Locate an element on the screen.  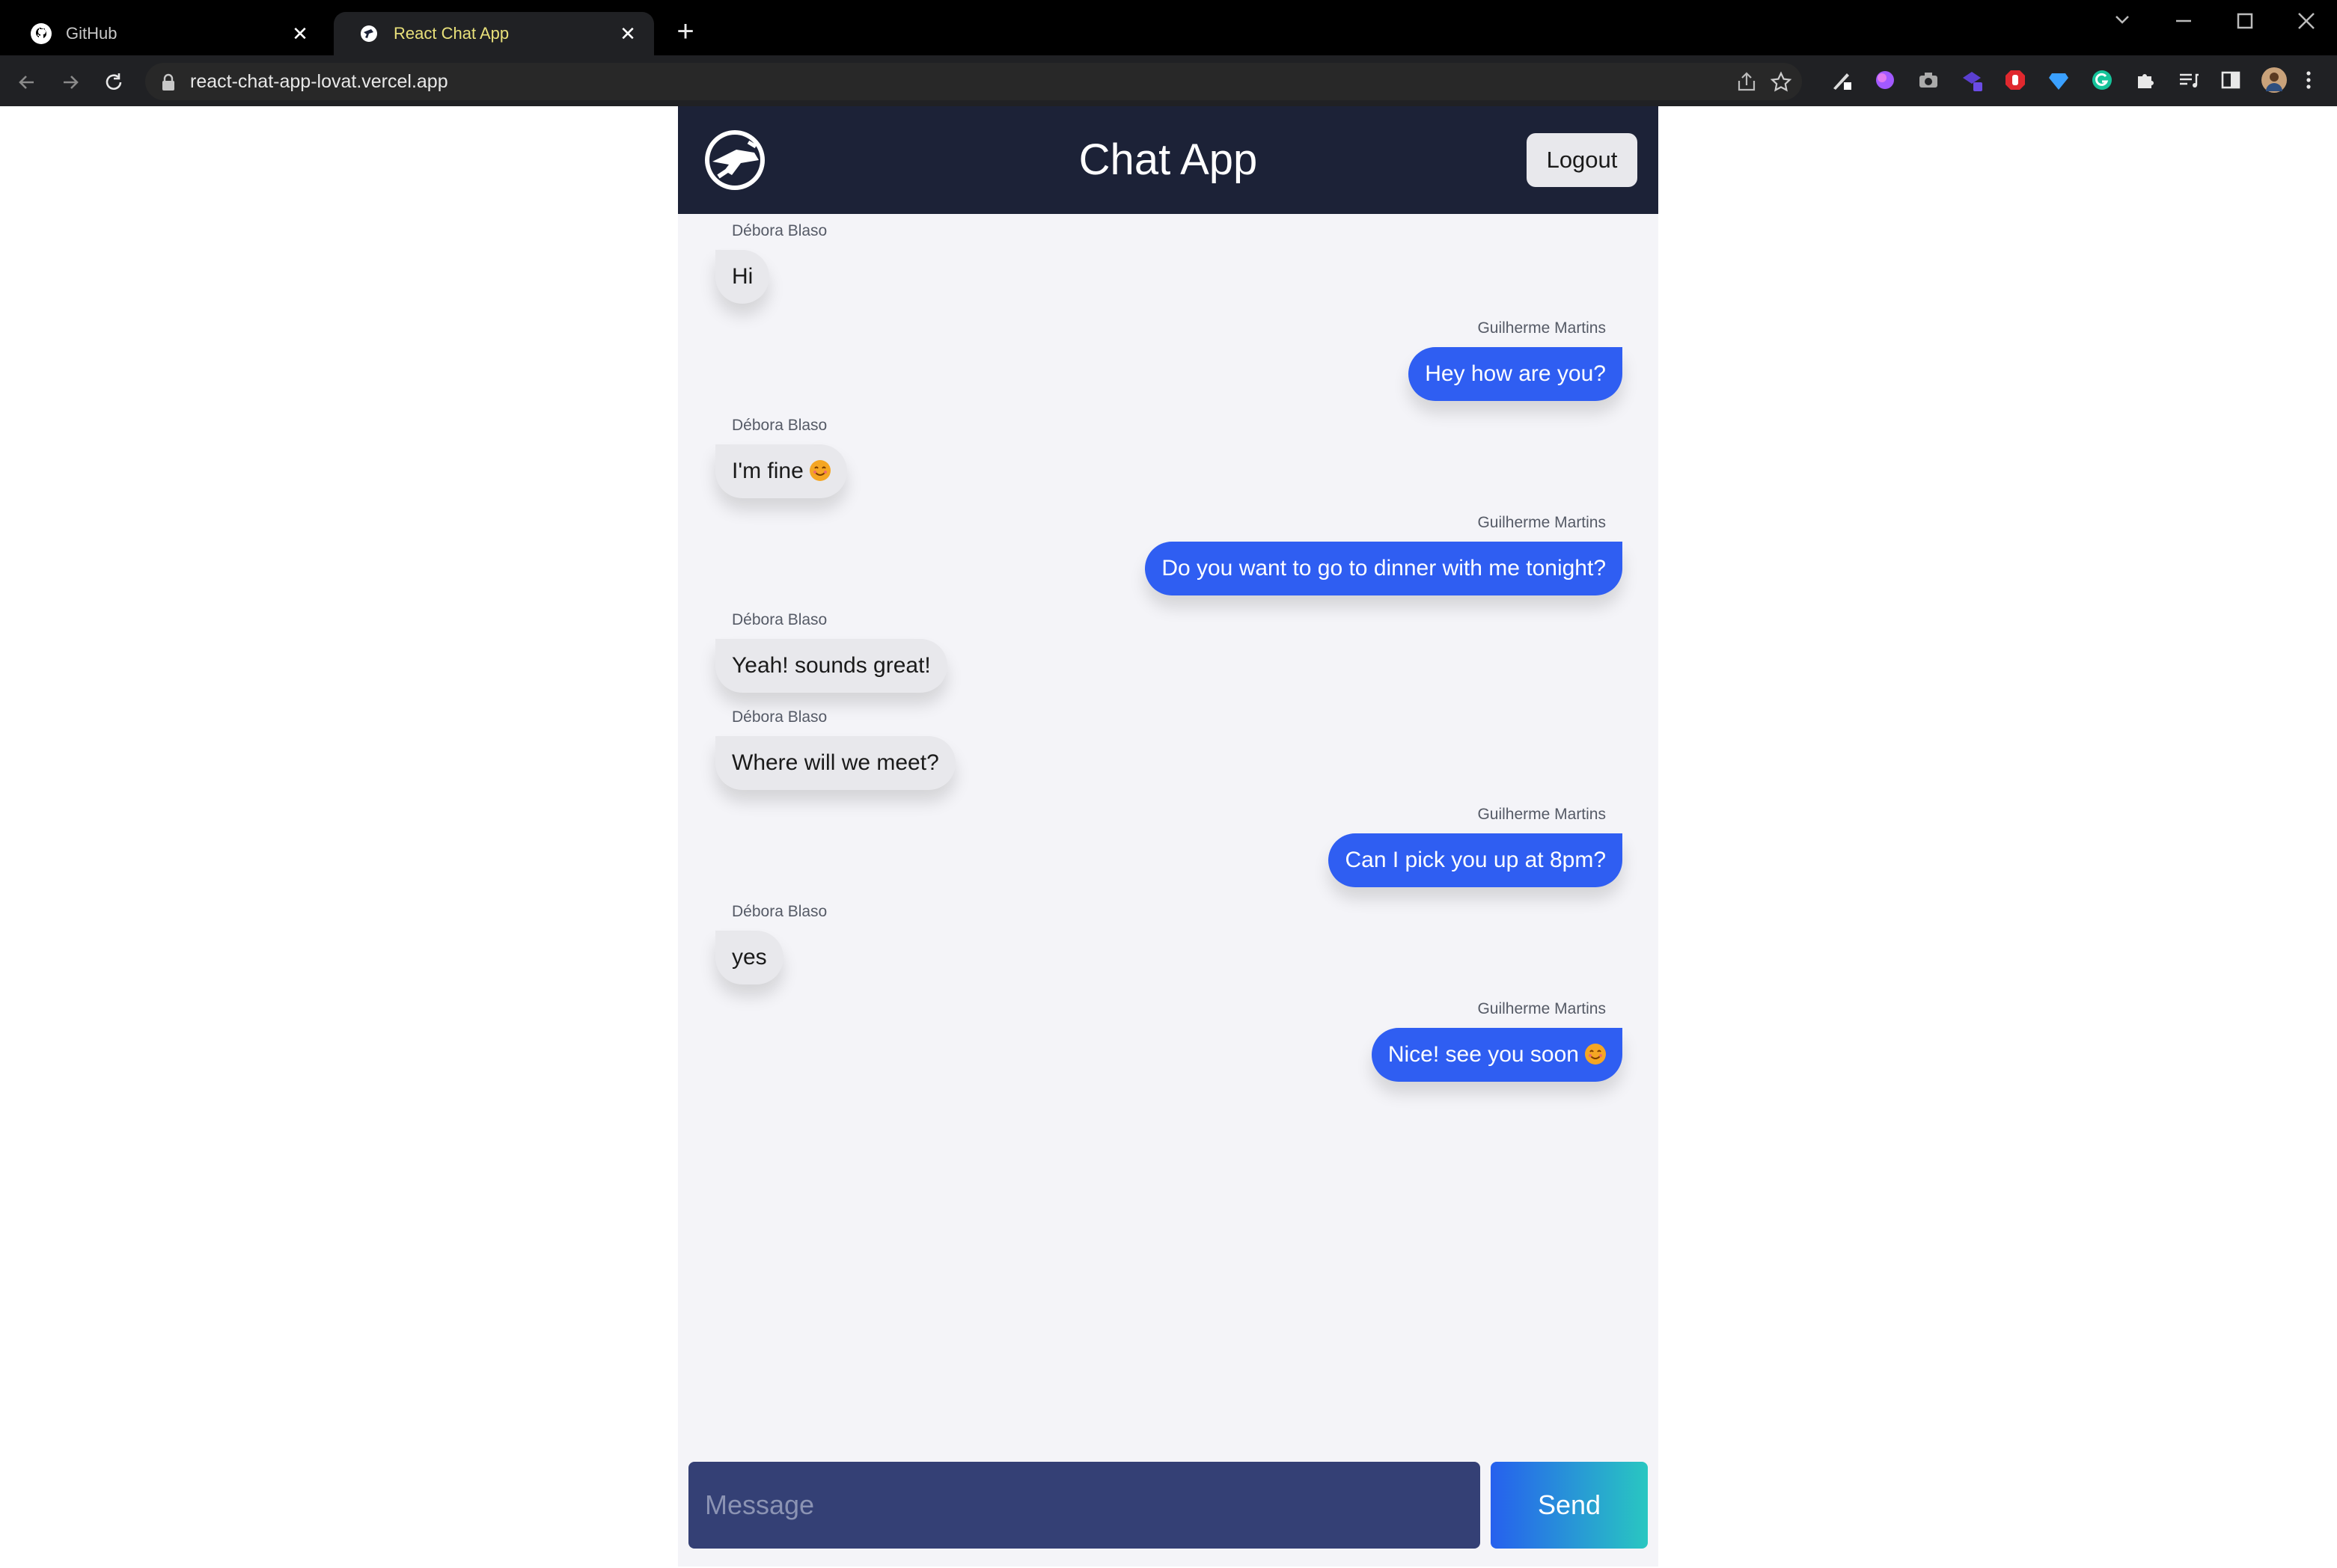
stop-hand-icon is located at coordinates (2015, 80).